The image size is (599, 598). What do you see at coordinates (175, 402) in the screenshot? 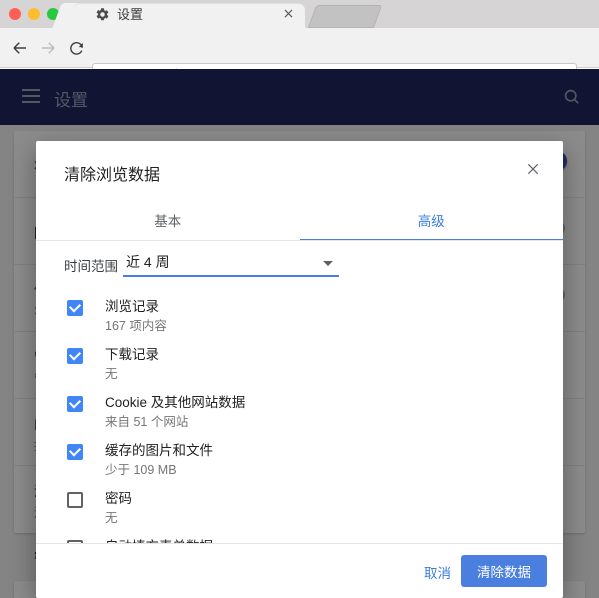
I see `list-item-title: Cookie 及其他网站数据` at bounding box center [175, 402].